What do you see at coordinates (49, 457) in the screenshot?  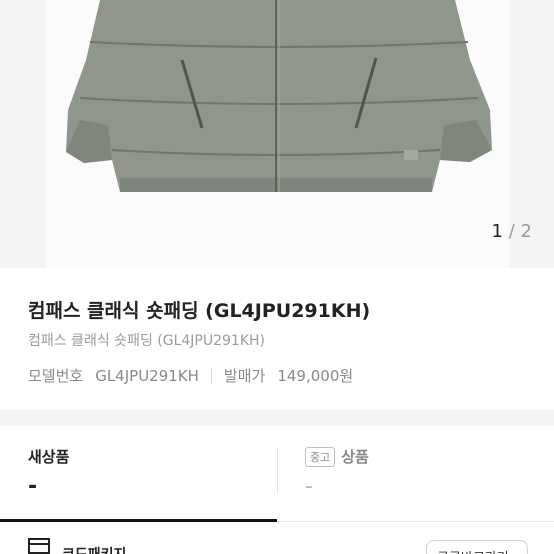 I see `tab-new-label: 새상품` at bounding box center [49, 457].